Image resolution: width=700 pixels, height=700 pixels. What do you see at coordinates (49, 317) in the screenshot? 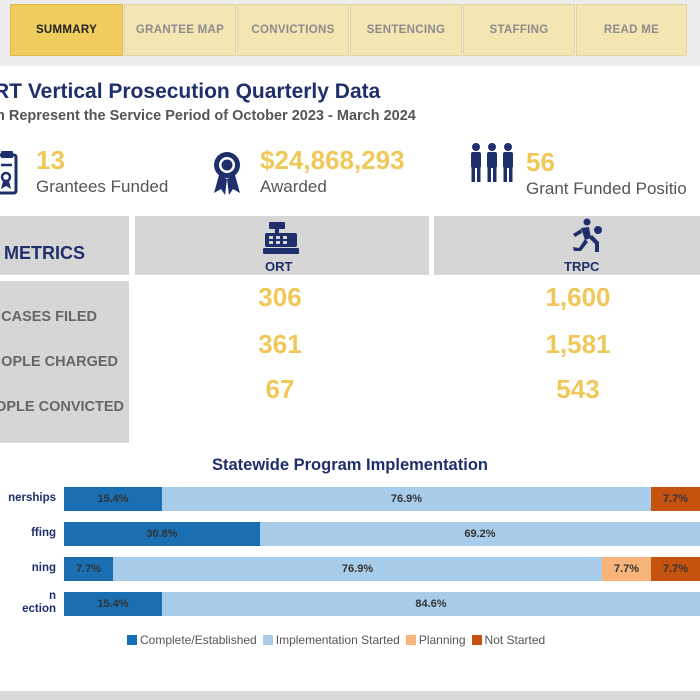
I see `metric-row-label: CASES FILED` at bounding box center [49, 317].